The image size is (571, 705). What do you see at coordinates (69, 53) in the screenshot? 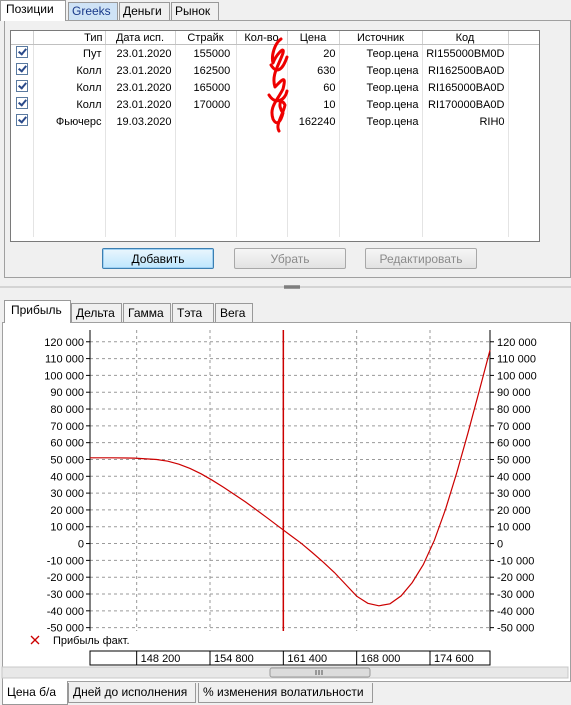
I see `cell-type: Пут` at bounding box center [69, 53].